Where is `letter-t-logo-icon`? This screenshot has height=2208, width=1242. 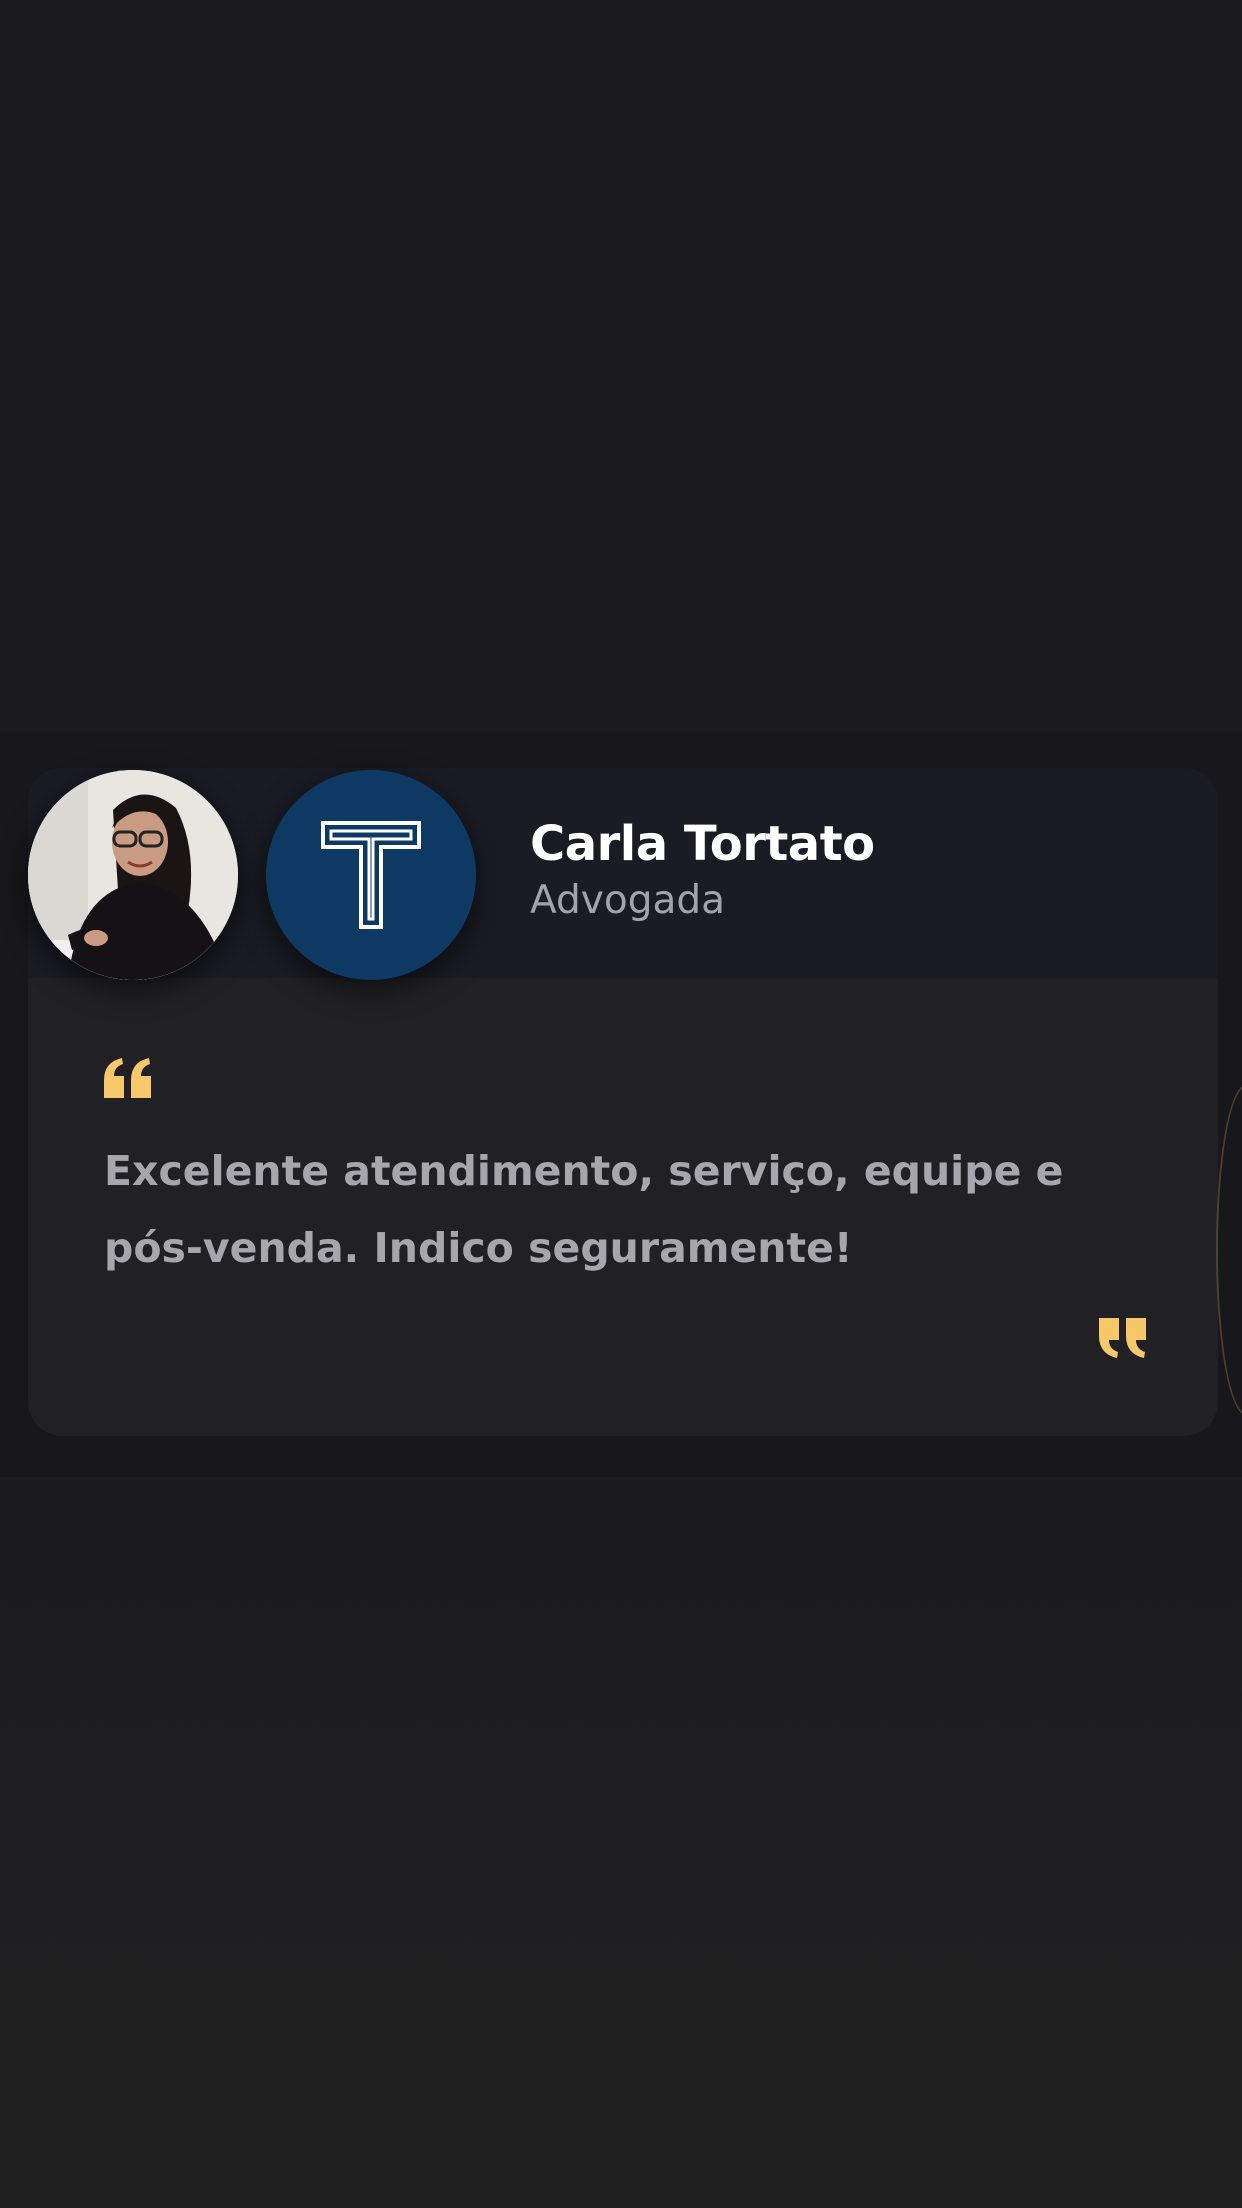 letter-t-logo-icon is located at coordinates (371, 875).